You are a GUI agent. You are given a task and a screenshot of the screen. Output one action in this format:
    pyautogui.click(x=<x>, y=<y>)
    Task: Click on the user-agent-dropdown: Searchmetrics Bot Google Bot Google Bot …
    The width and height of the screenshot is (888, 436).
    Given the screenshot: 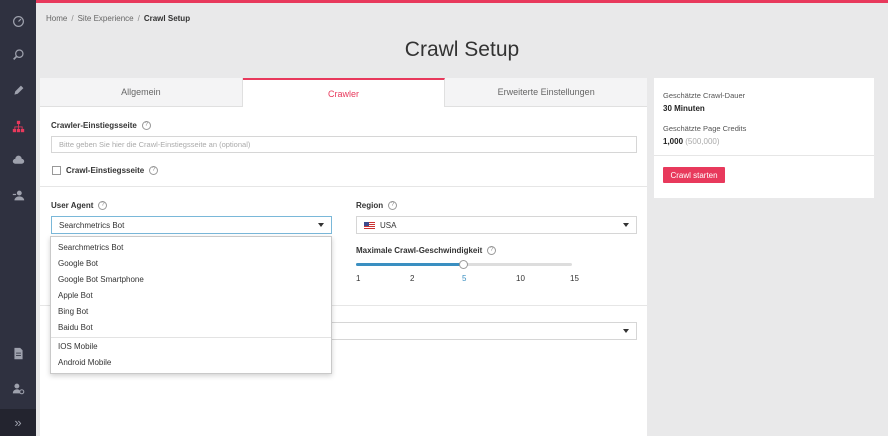 What is the action you would take?
    pyautogui.click(x=191, y=305)
    